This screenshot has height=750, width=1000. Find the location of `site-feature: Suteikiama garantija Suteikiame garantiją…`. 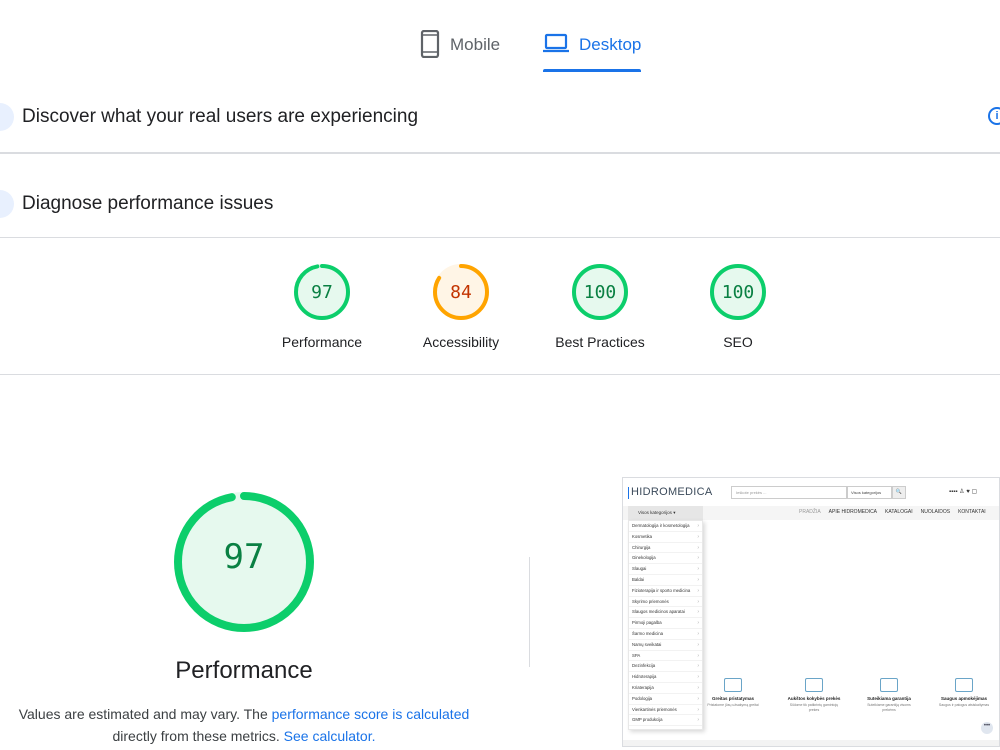

site-feature: Suteikiama garantija Suteikiame garantiją… is located at coordinates (889, 695).